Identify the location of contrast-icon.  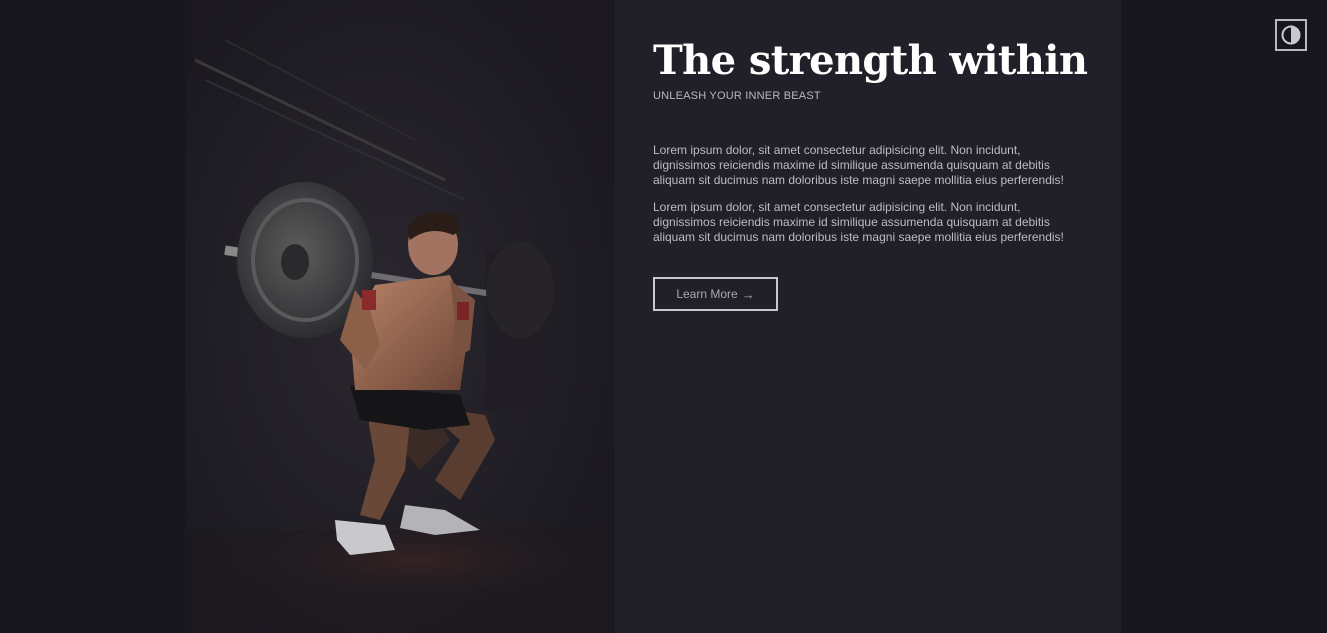
(1291, 35).